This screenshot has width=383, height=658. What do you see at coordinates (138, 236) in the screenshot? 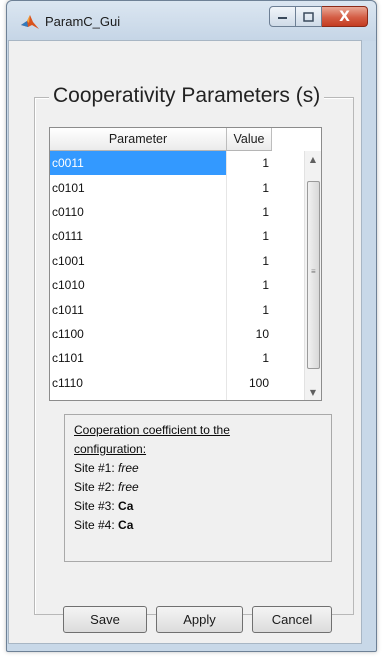
I see `parameter-cell: c0111` at bounding box center [138, 236].